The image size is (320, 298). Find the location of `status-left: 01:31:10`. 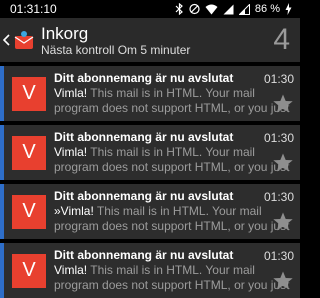

status-left: 01:31:10 is located at coordinates (33, 9).